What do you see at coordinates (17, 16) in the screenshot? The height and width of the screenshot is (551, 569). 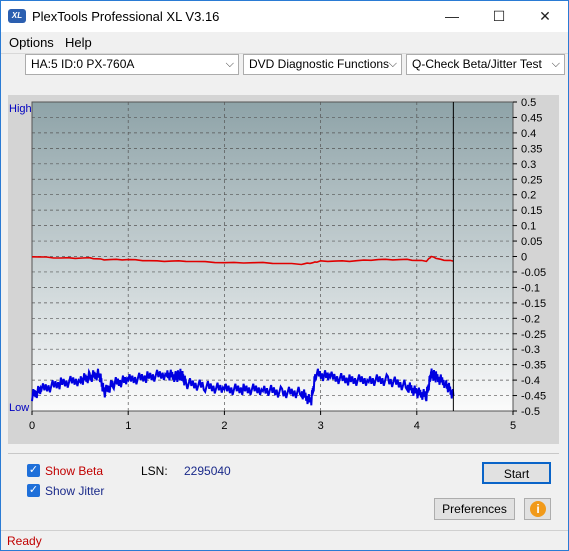 I see `app-logo-icon: XL` at bounding box center [17, 16].